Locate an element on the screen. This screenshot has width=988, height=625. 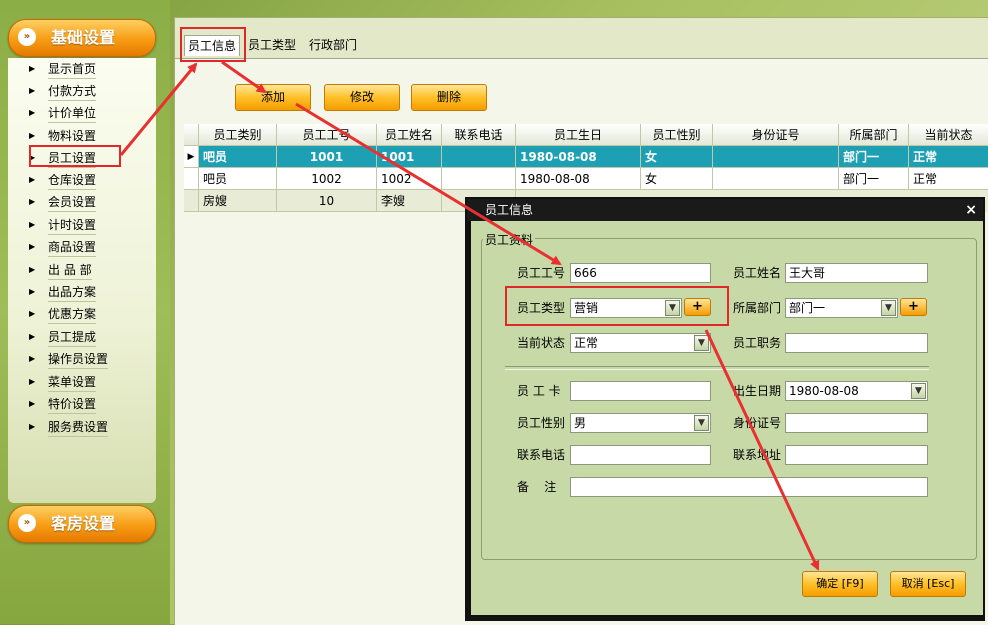
menu-item-discount: ▶ 优惠方案 is located at coordinates (84, 314).